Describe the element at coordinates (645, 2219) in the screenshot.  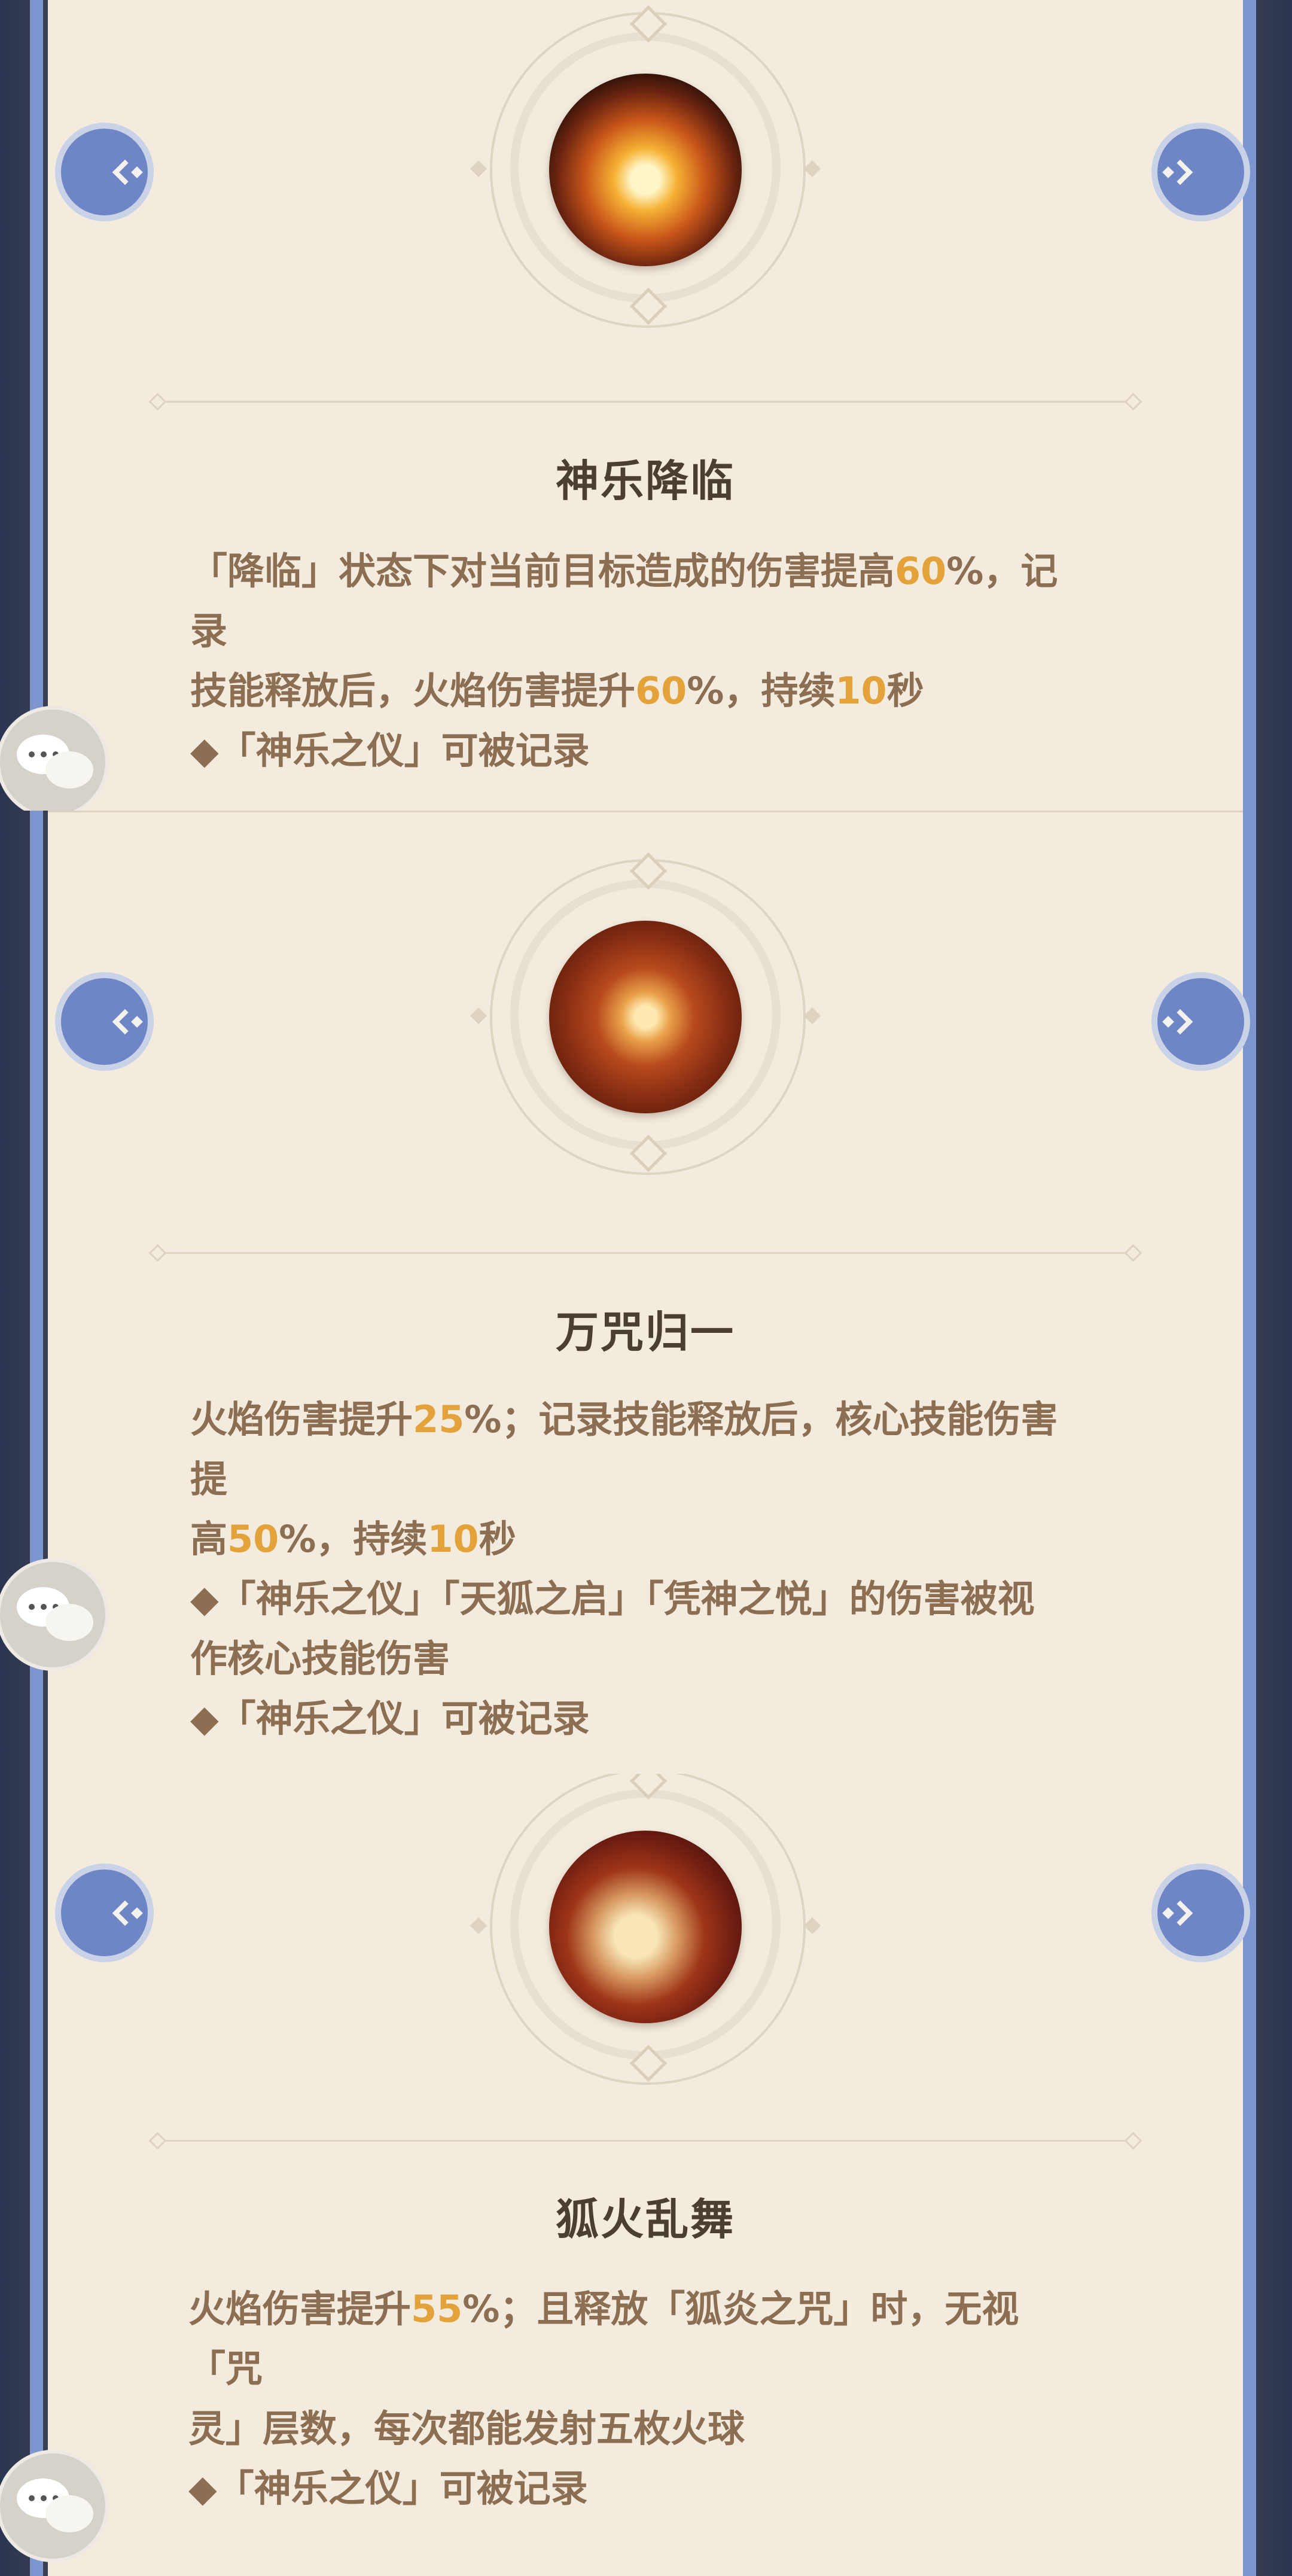
I see `skill-title: 狐火乱舞` at that location.